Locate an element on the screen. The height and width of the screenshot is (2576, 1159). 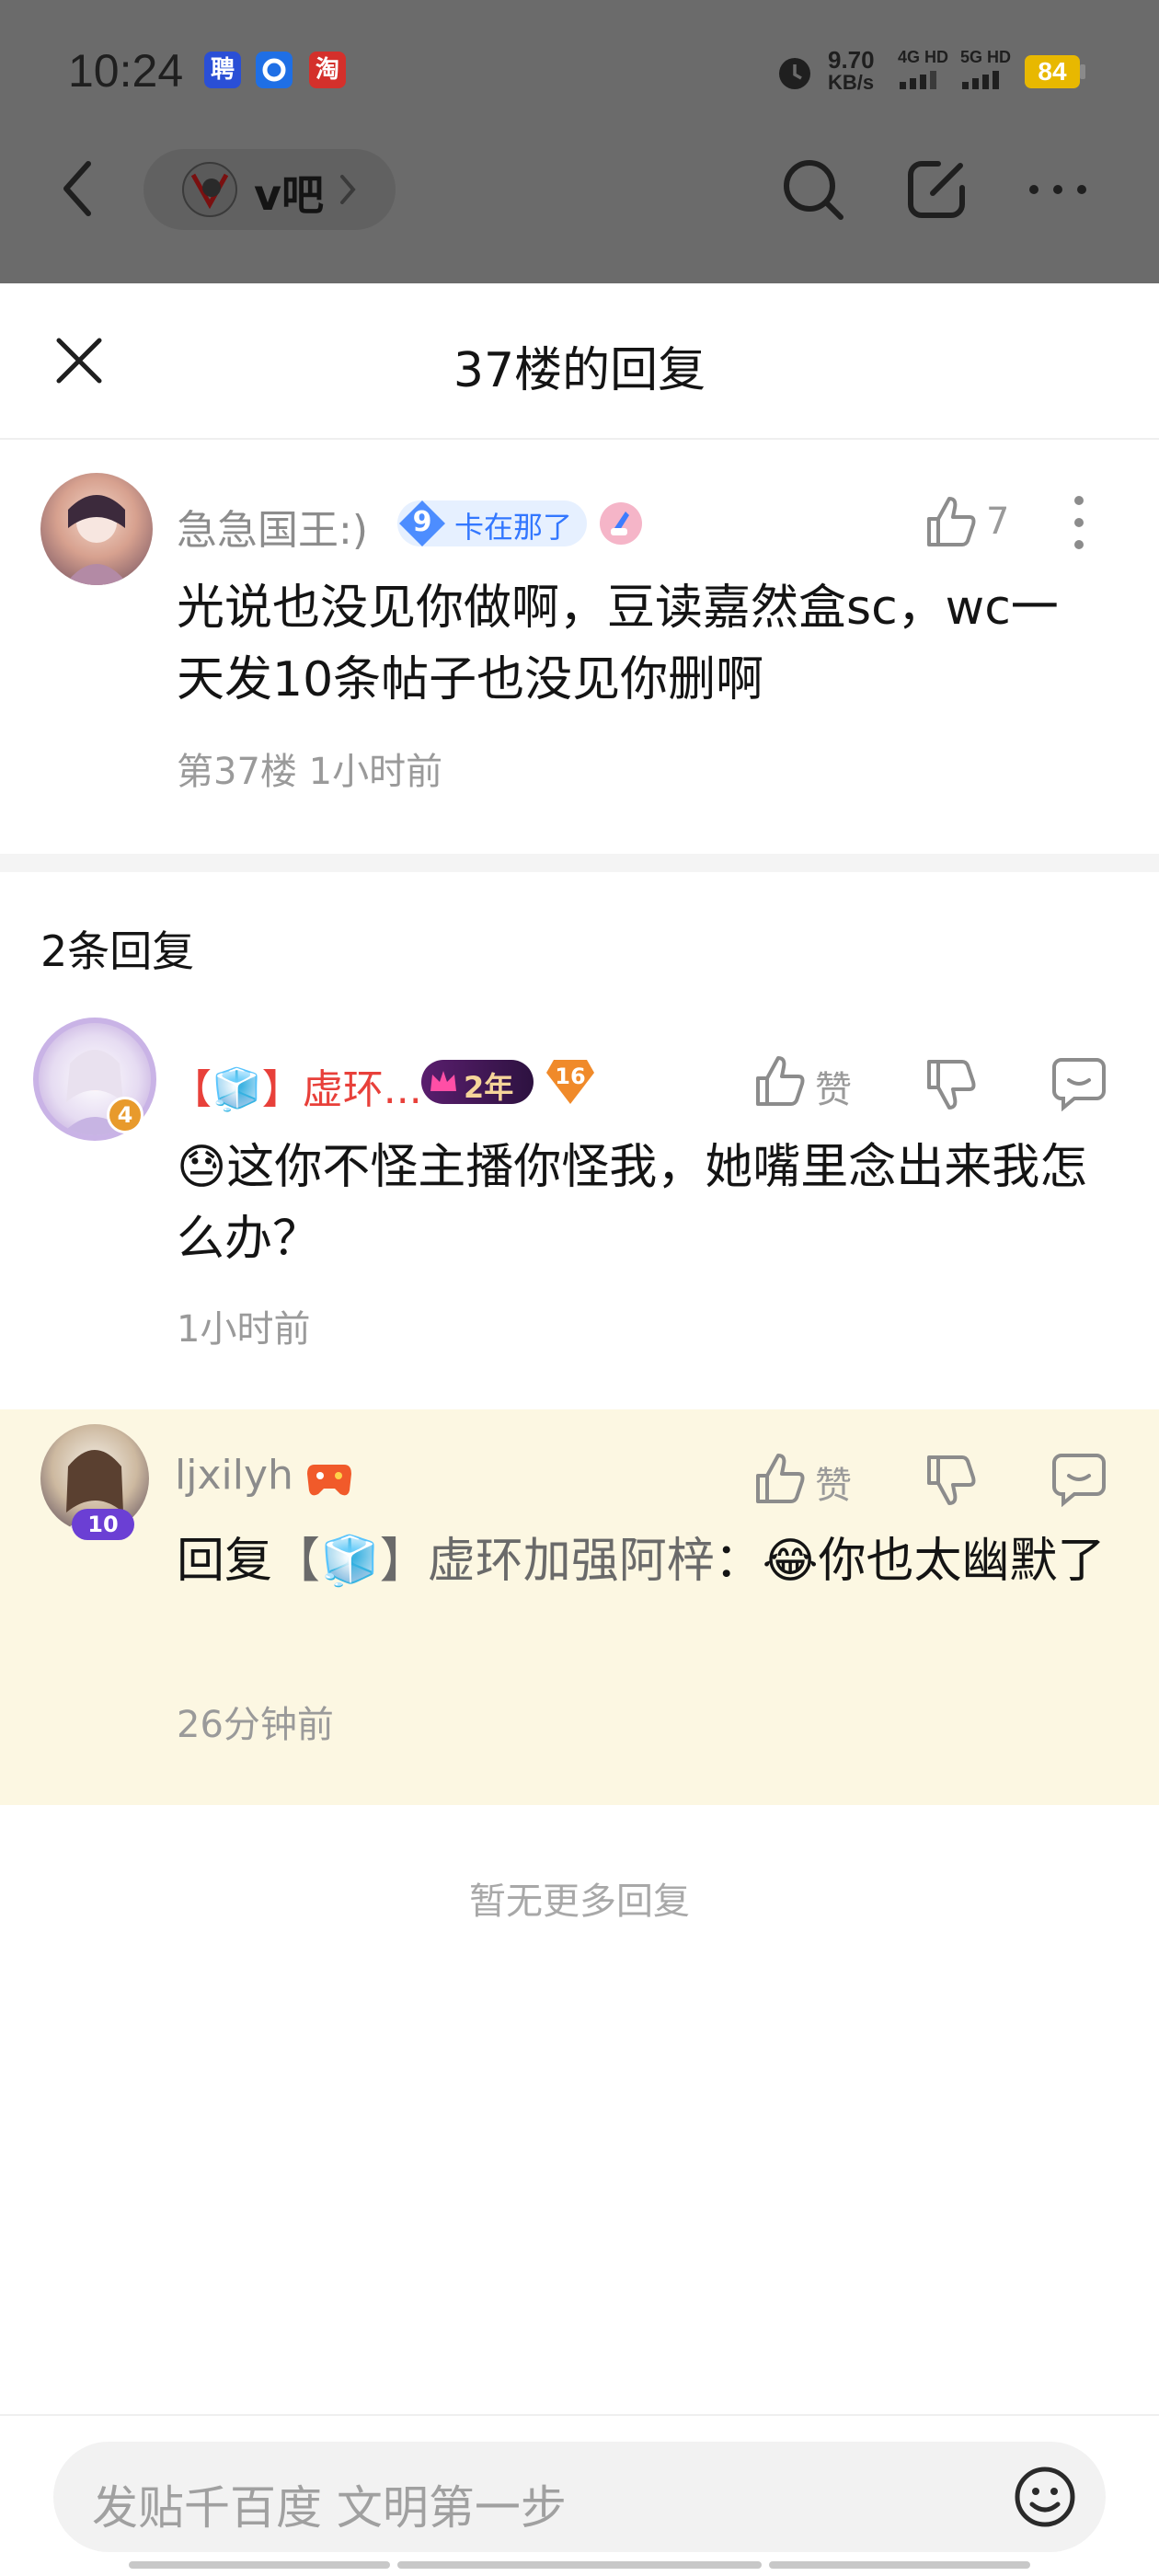
recruit-app-icon: 聘 is located at coordinates (222, 70).